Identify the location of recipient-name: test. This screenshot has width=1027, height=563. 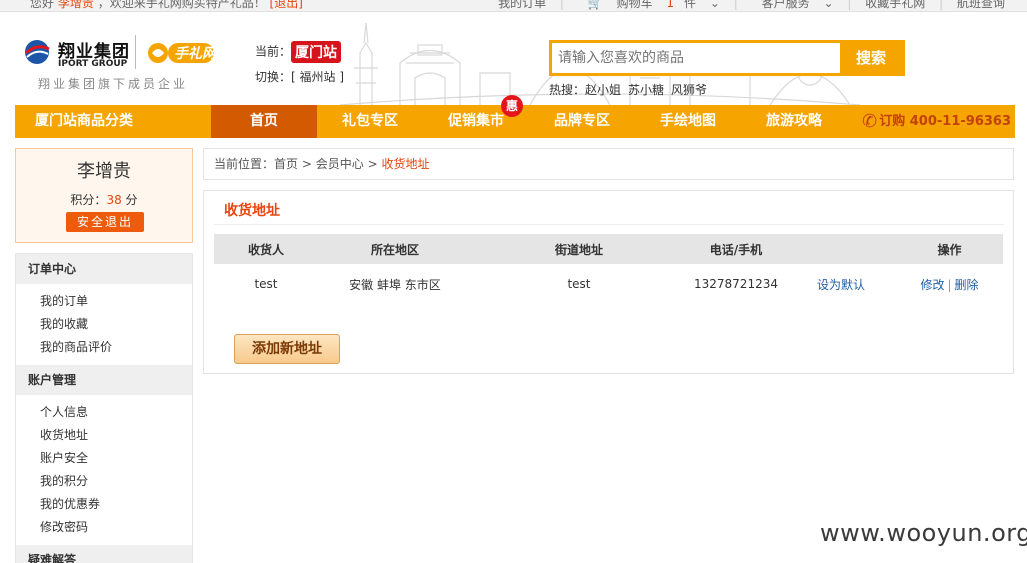
(266, 284).